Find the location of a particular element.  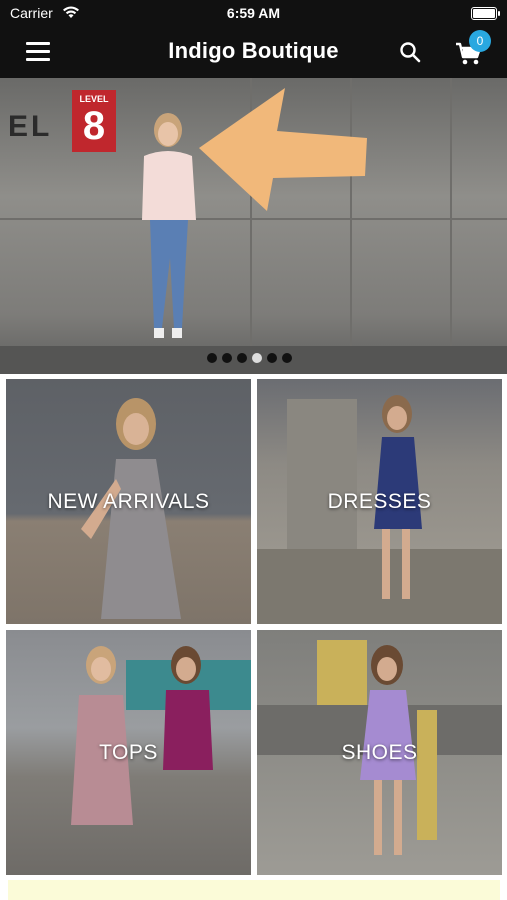

carousel-dot-active is located at coordinates (257, 358).